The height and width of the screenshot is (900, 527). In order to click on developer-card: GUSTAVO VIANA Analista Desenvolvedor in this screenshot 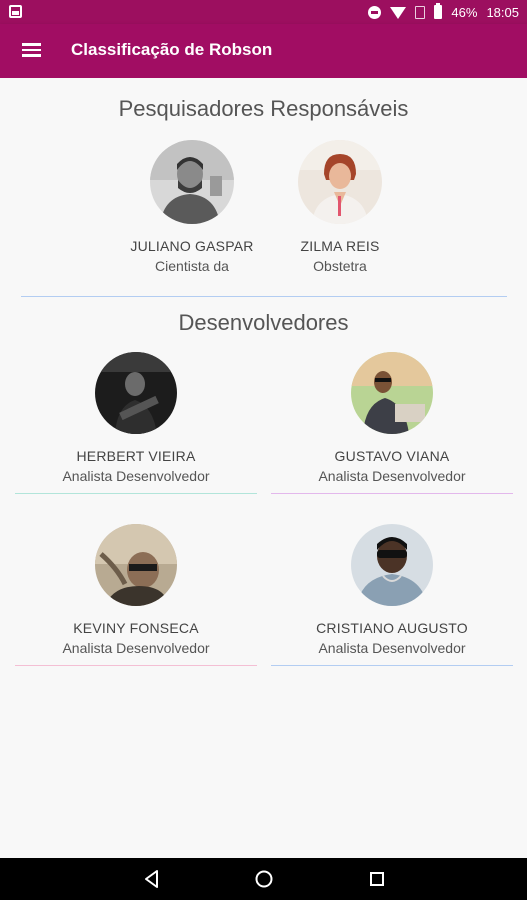, I will do `click(392, 418)`.